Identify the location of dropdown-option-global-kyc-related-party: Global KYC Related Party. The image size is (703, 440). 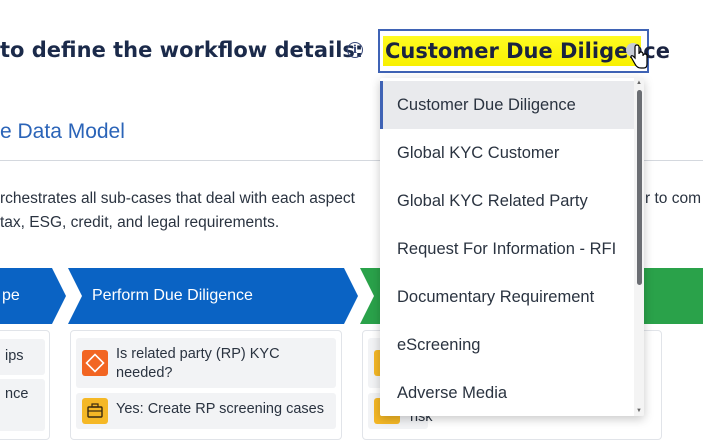
(507, 201).